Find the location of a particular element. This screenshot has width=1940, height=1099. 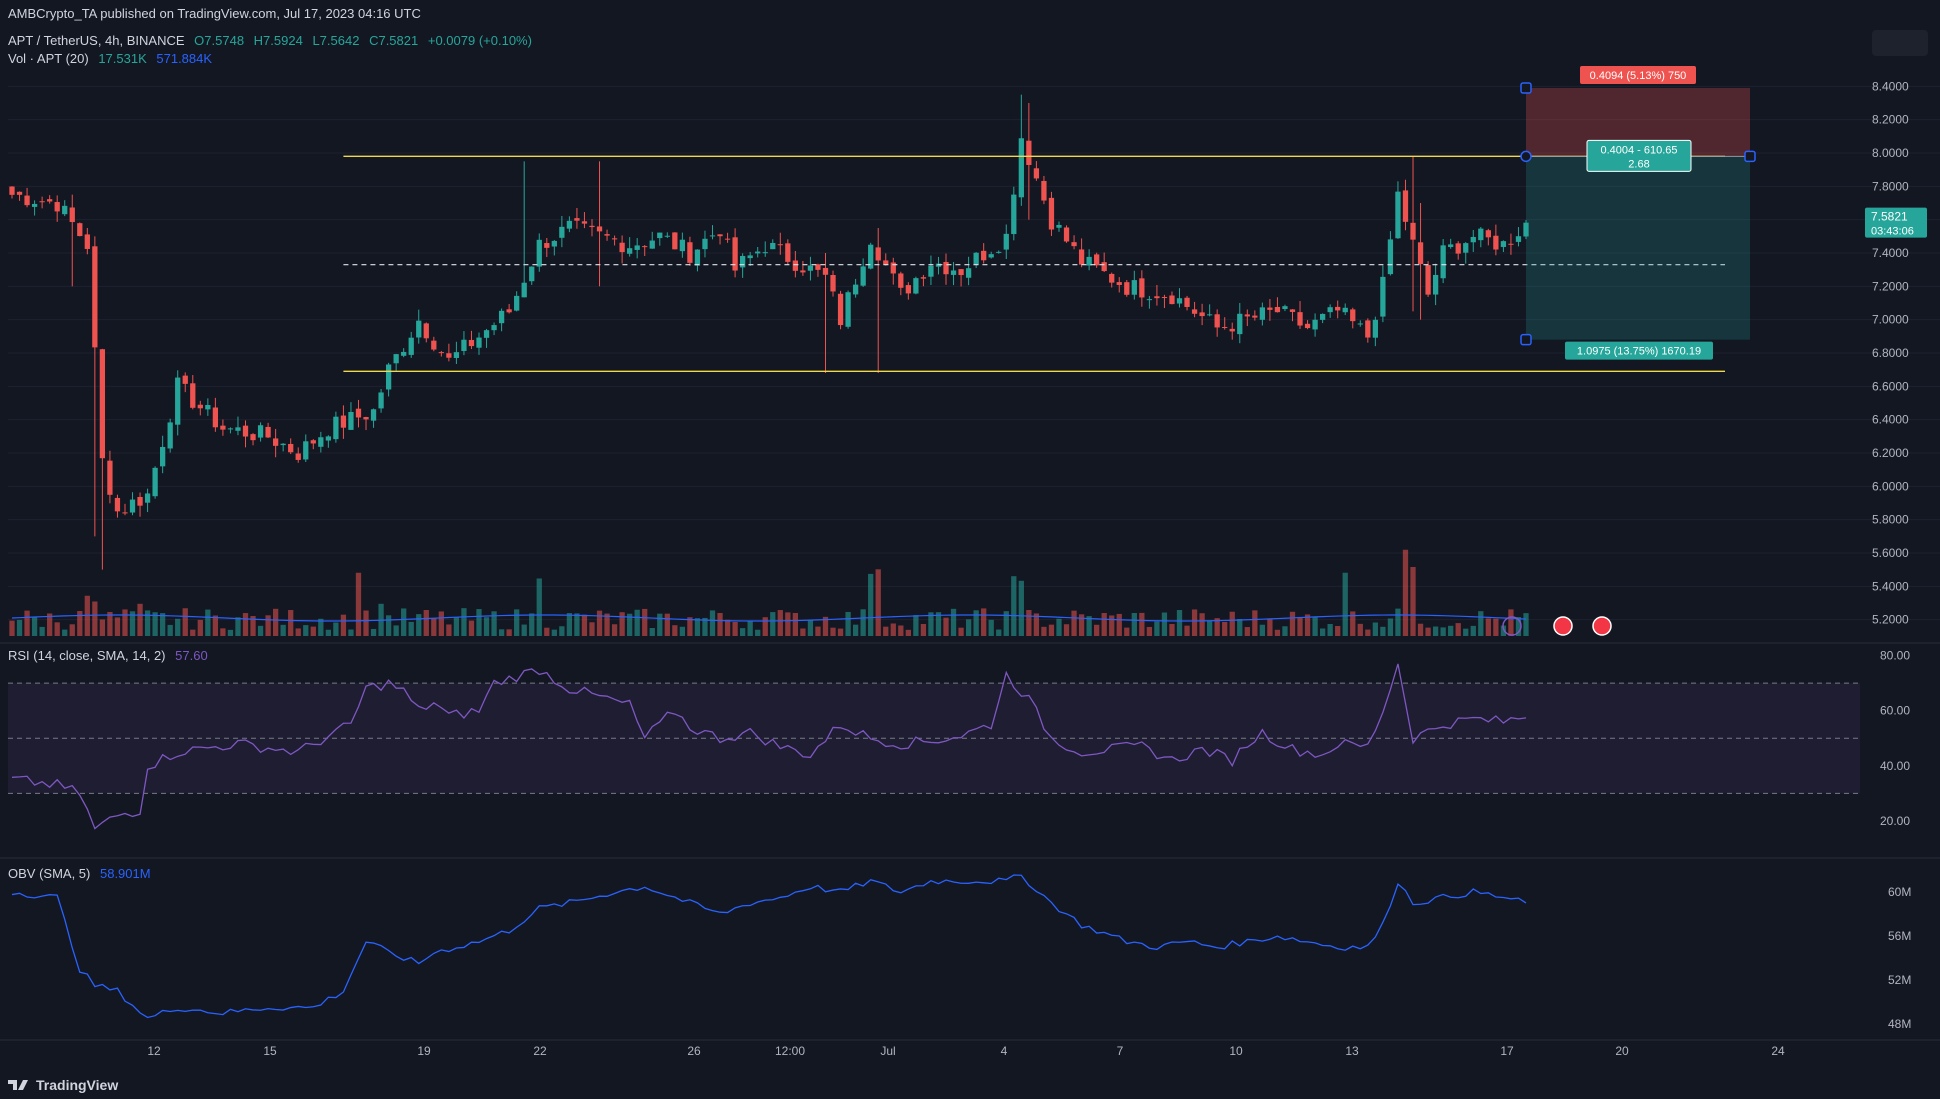

ohlc-open: O7.5748 is located at coordinates (219, 40).